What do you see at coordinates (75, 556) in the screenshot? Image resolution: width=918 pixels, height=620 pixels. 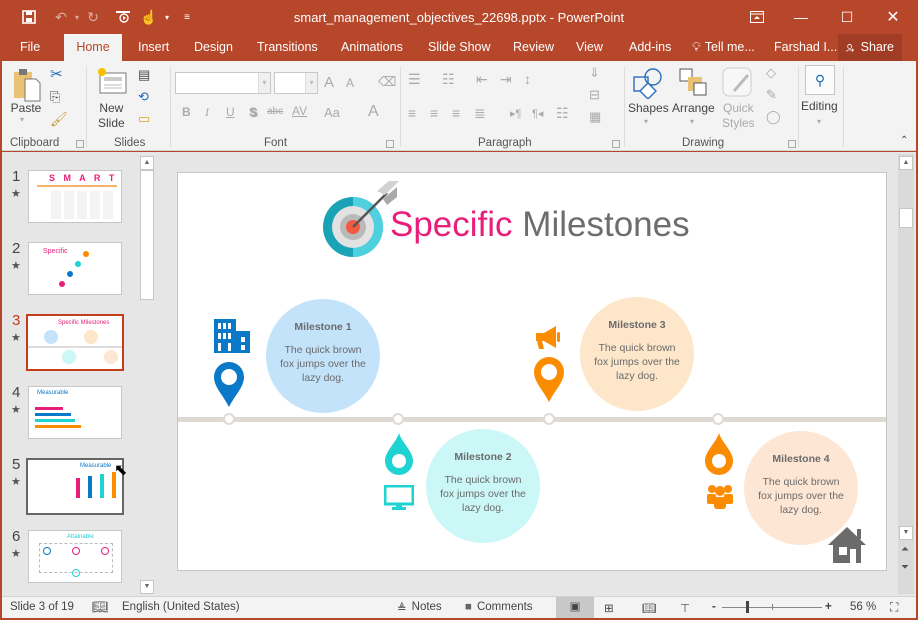 I see `slide-thumbnail-6: Attainable` at bounding box center [75, 556].